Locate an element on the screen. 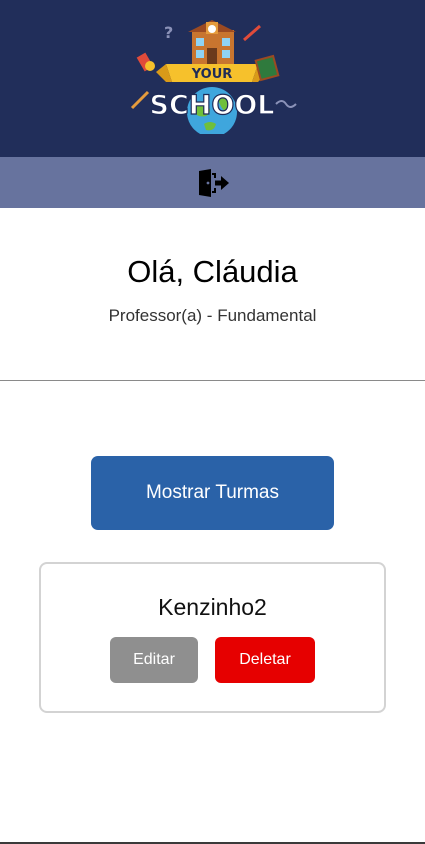 This screenshot has width=425, height=844. logo-top-word: YOUR is located at coordinates (212, 74).